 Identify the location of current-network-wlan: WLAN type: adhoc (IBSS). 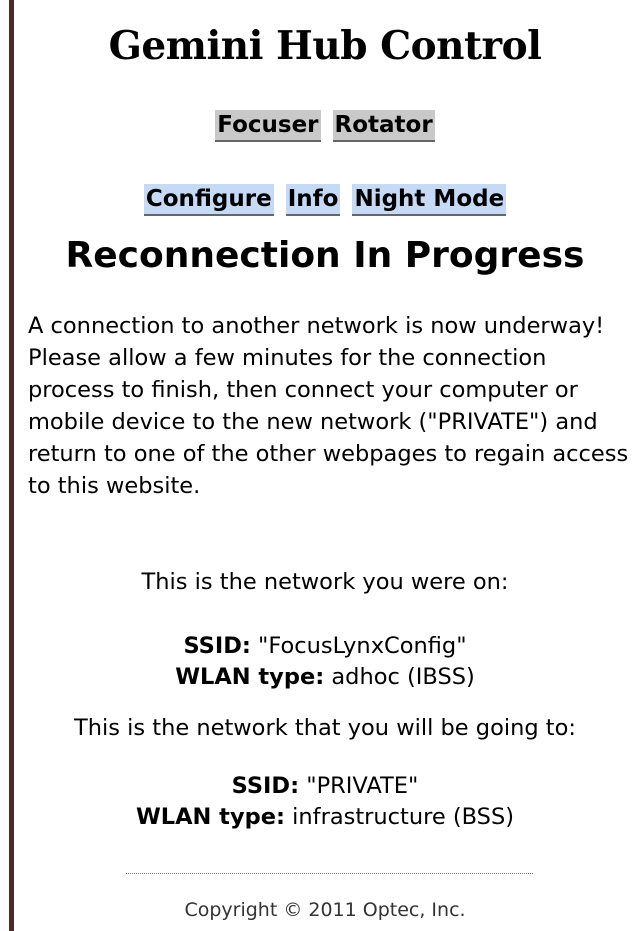
(325, 677).